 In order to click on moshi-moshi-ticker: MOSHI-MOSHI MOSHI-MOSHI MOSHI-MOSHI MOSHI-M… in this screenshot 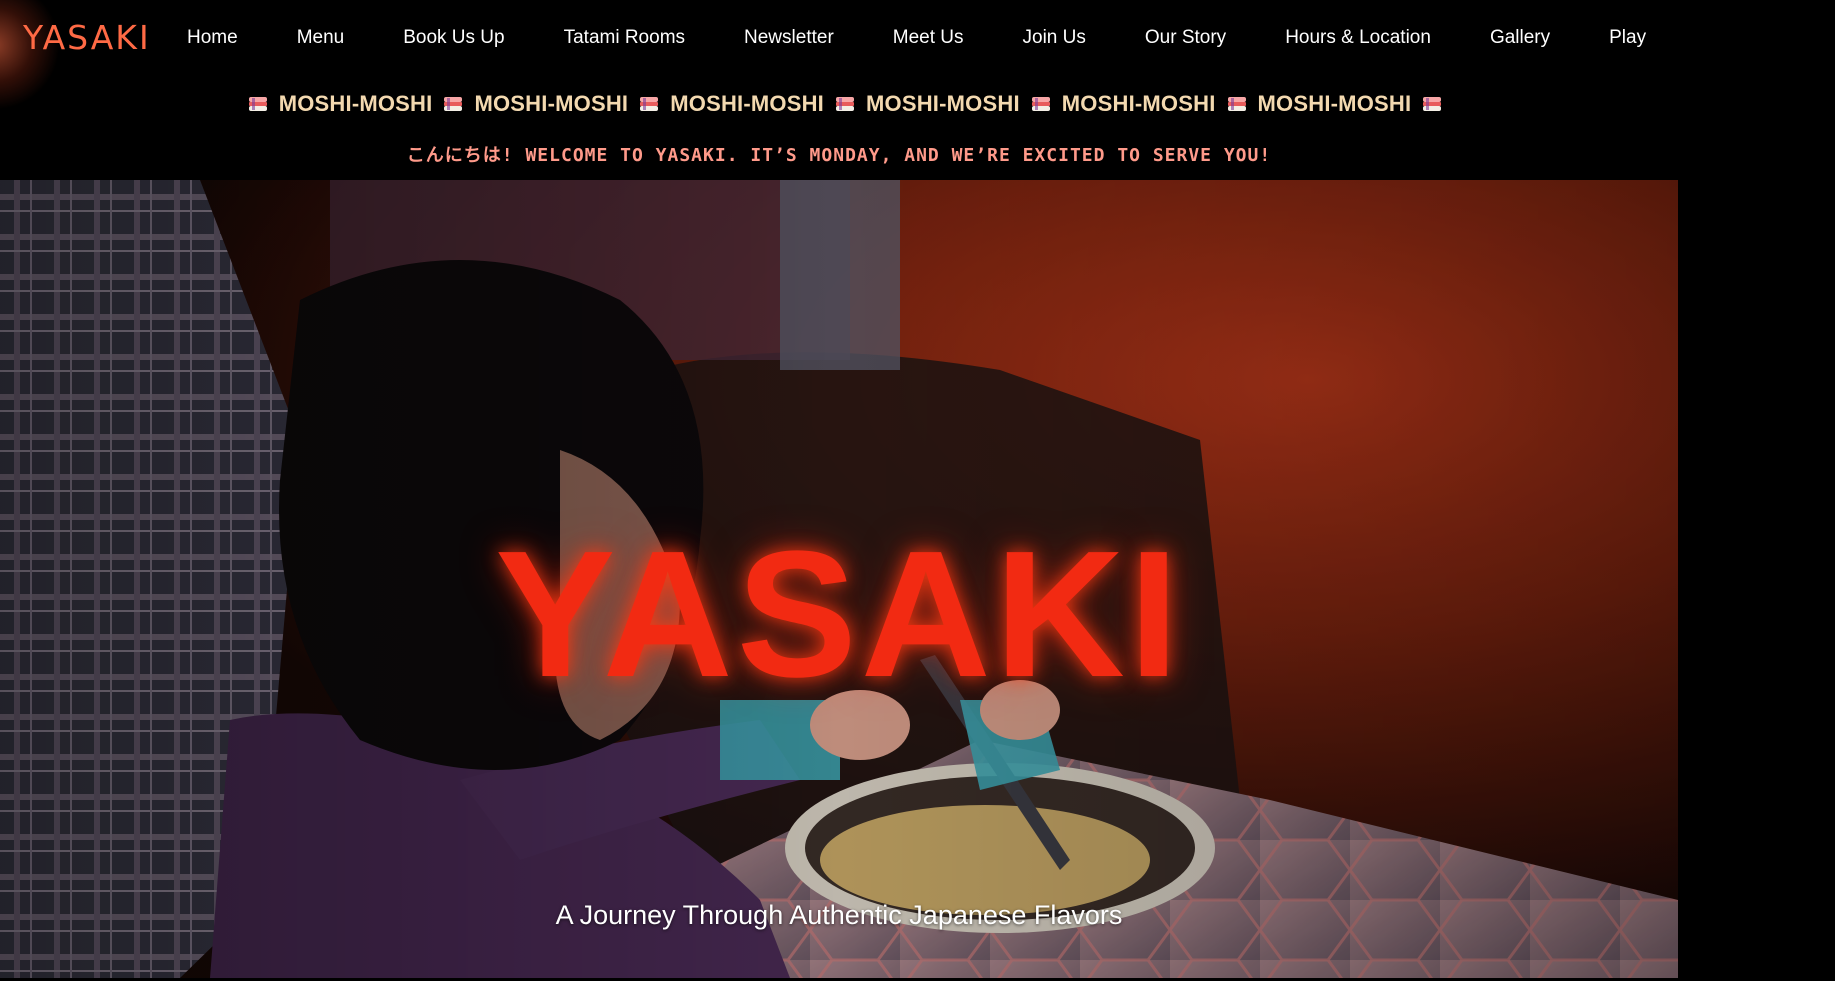, I will do `click(839, 104)`.